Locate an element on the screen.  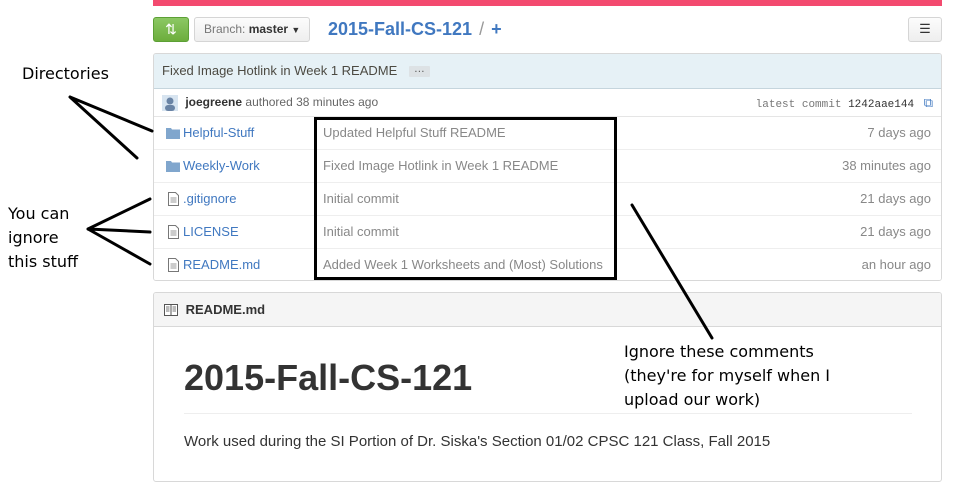
annotation-line: upload our work) is located at coordinates (692, 399).